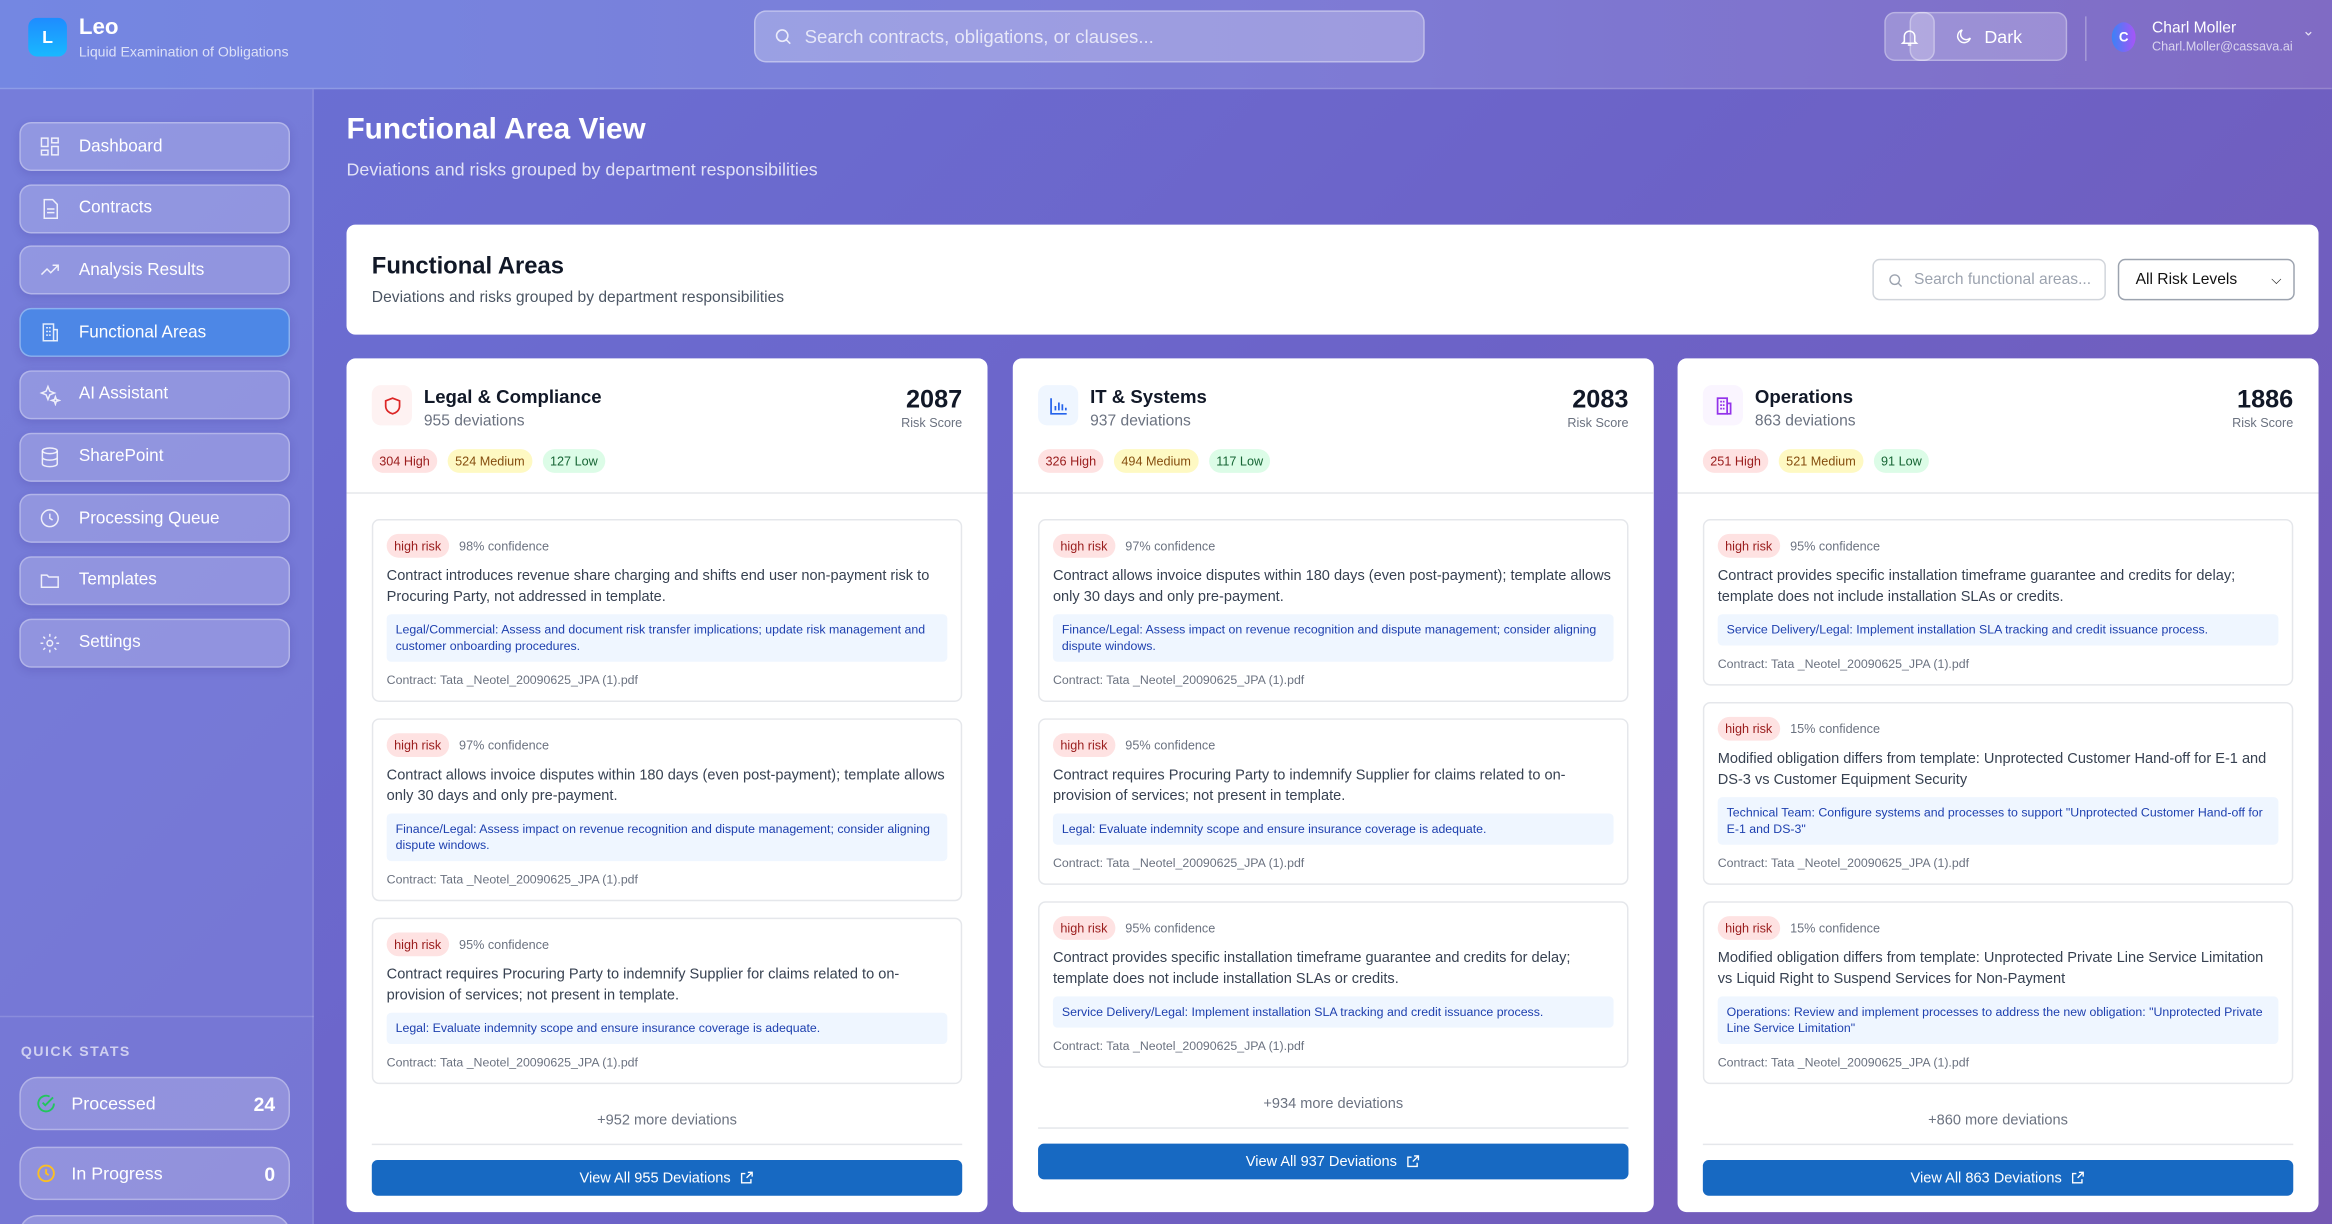  Describe the element at coordinates (2265, 399) in the screenshot. I see `risk-score: 1886` at that location.